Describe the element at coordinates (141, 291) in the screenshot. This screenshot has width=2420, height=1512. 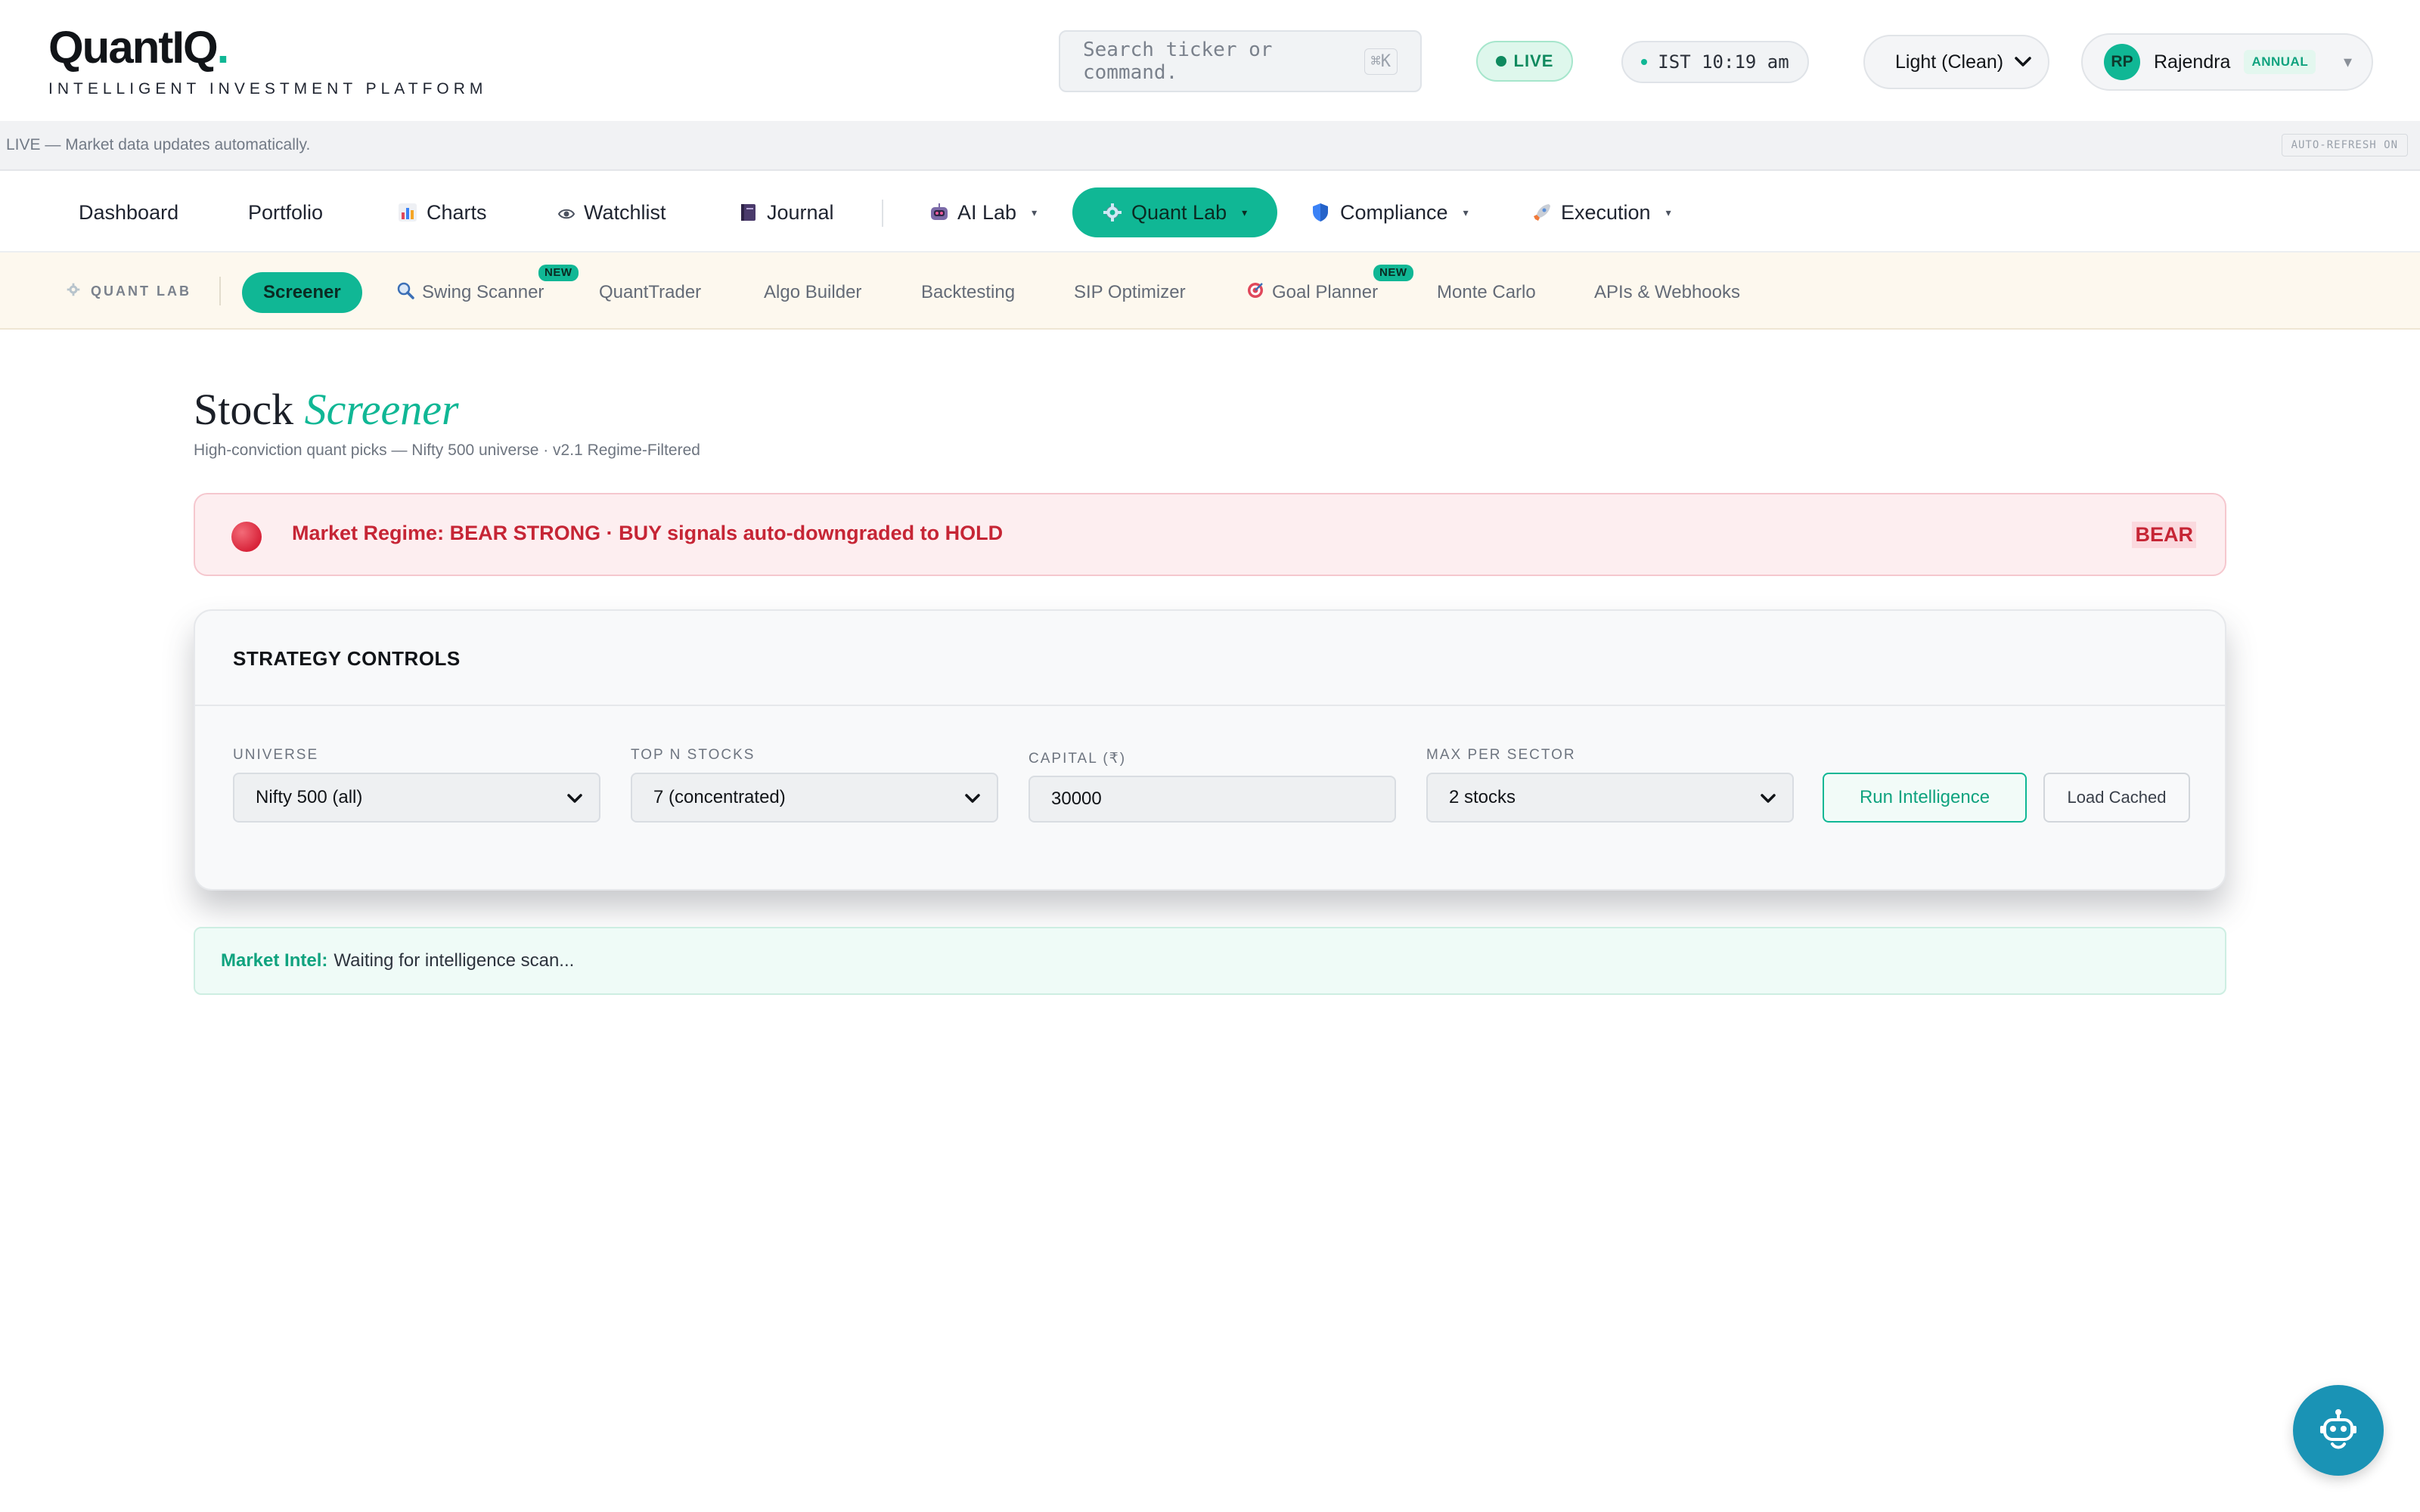
I see `sub-nav-section-text: QUANT LAB` at that location.